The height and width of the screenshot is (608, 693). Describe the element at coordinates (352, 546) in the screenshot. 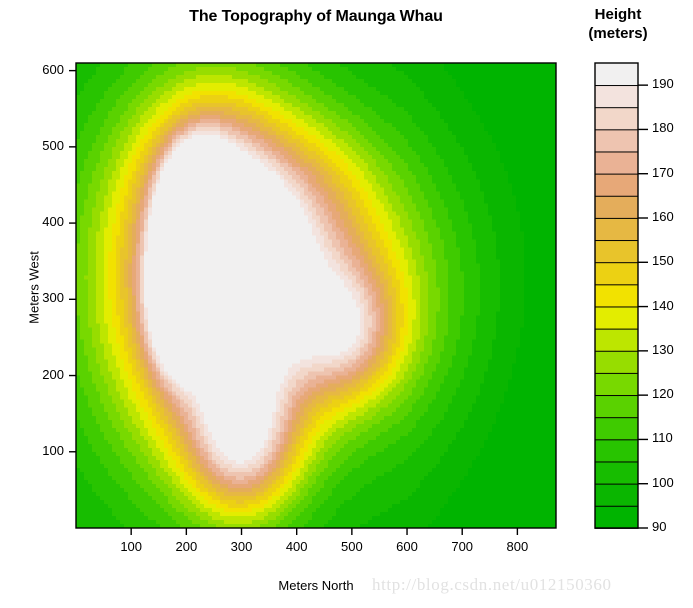

I see `x-axis-tick-label: 500` at that location.